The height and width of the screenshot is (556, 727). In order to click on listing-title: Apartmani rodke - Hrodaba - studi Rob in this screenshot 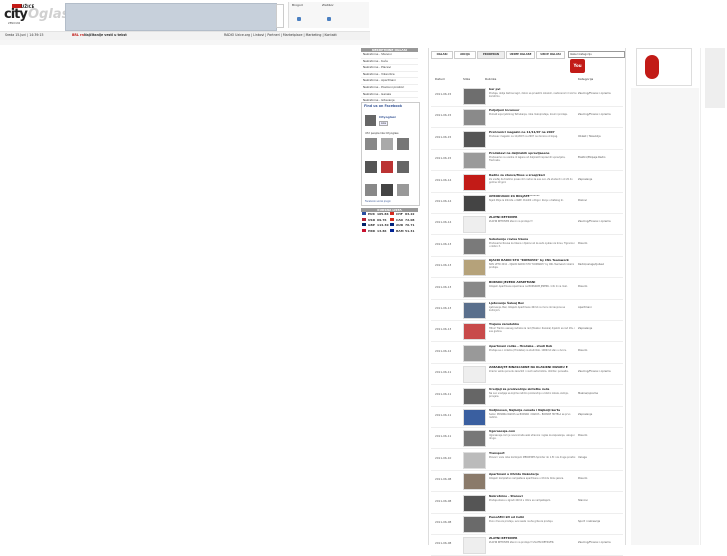, I will do `click(535, 346)`.